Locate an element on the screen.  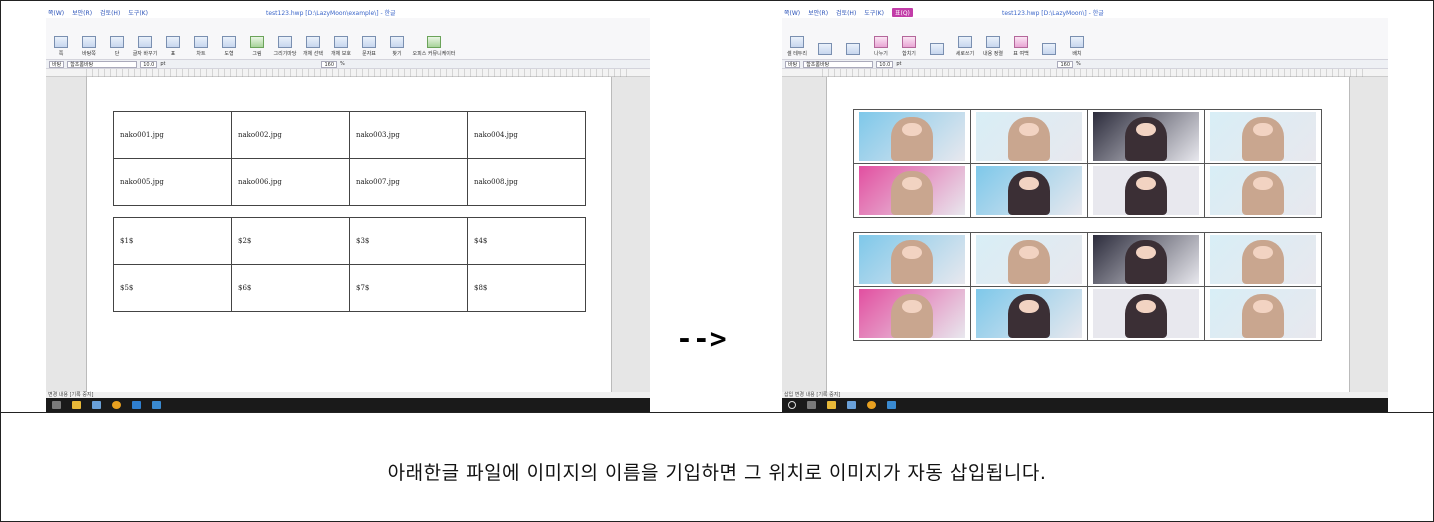
search-icon is located at coordinates (792, 405).